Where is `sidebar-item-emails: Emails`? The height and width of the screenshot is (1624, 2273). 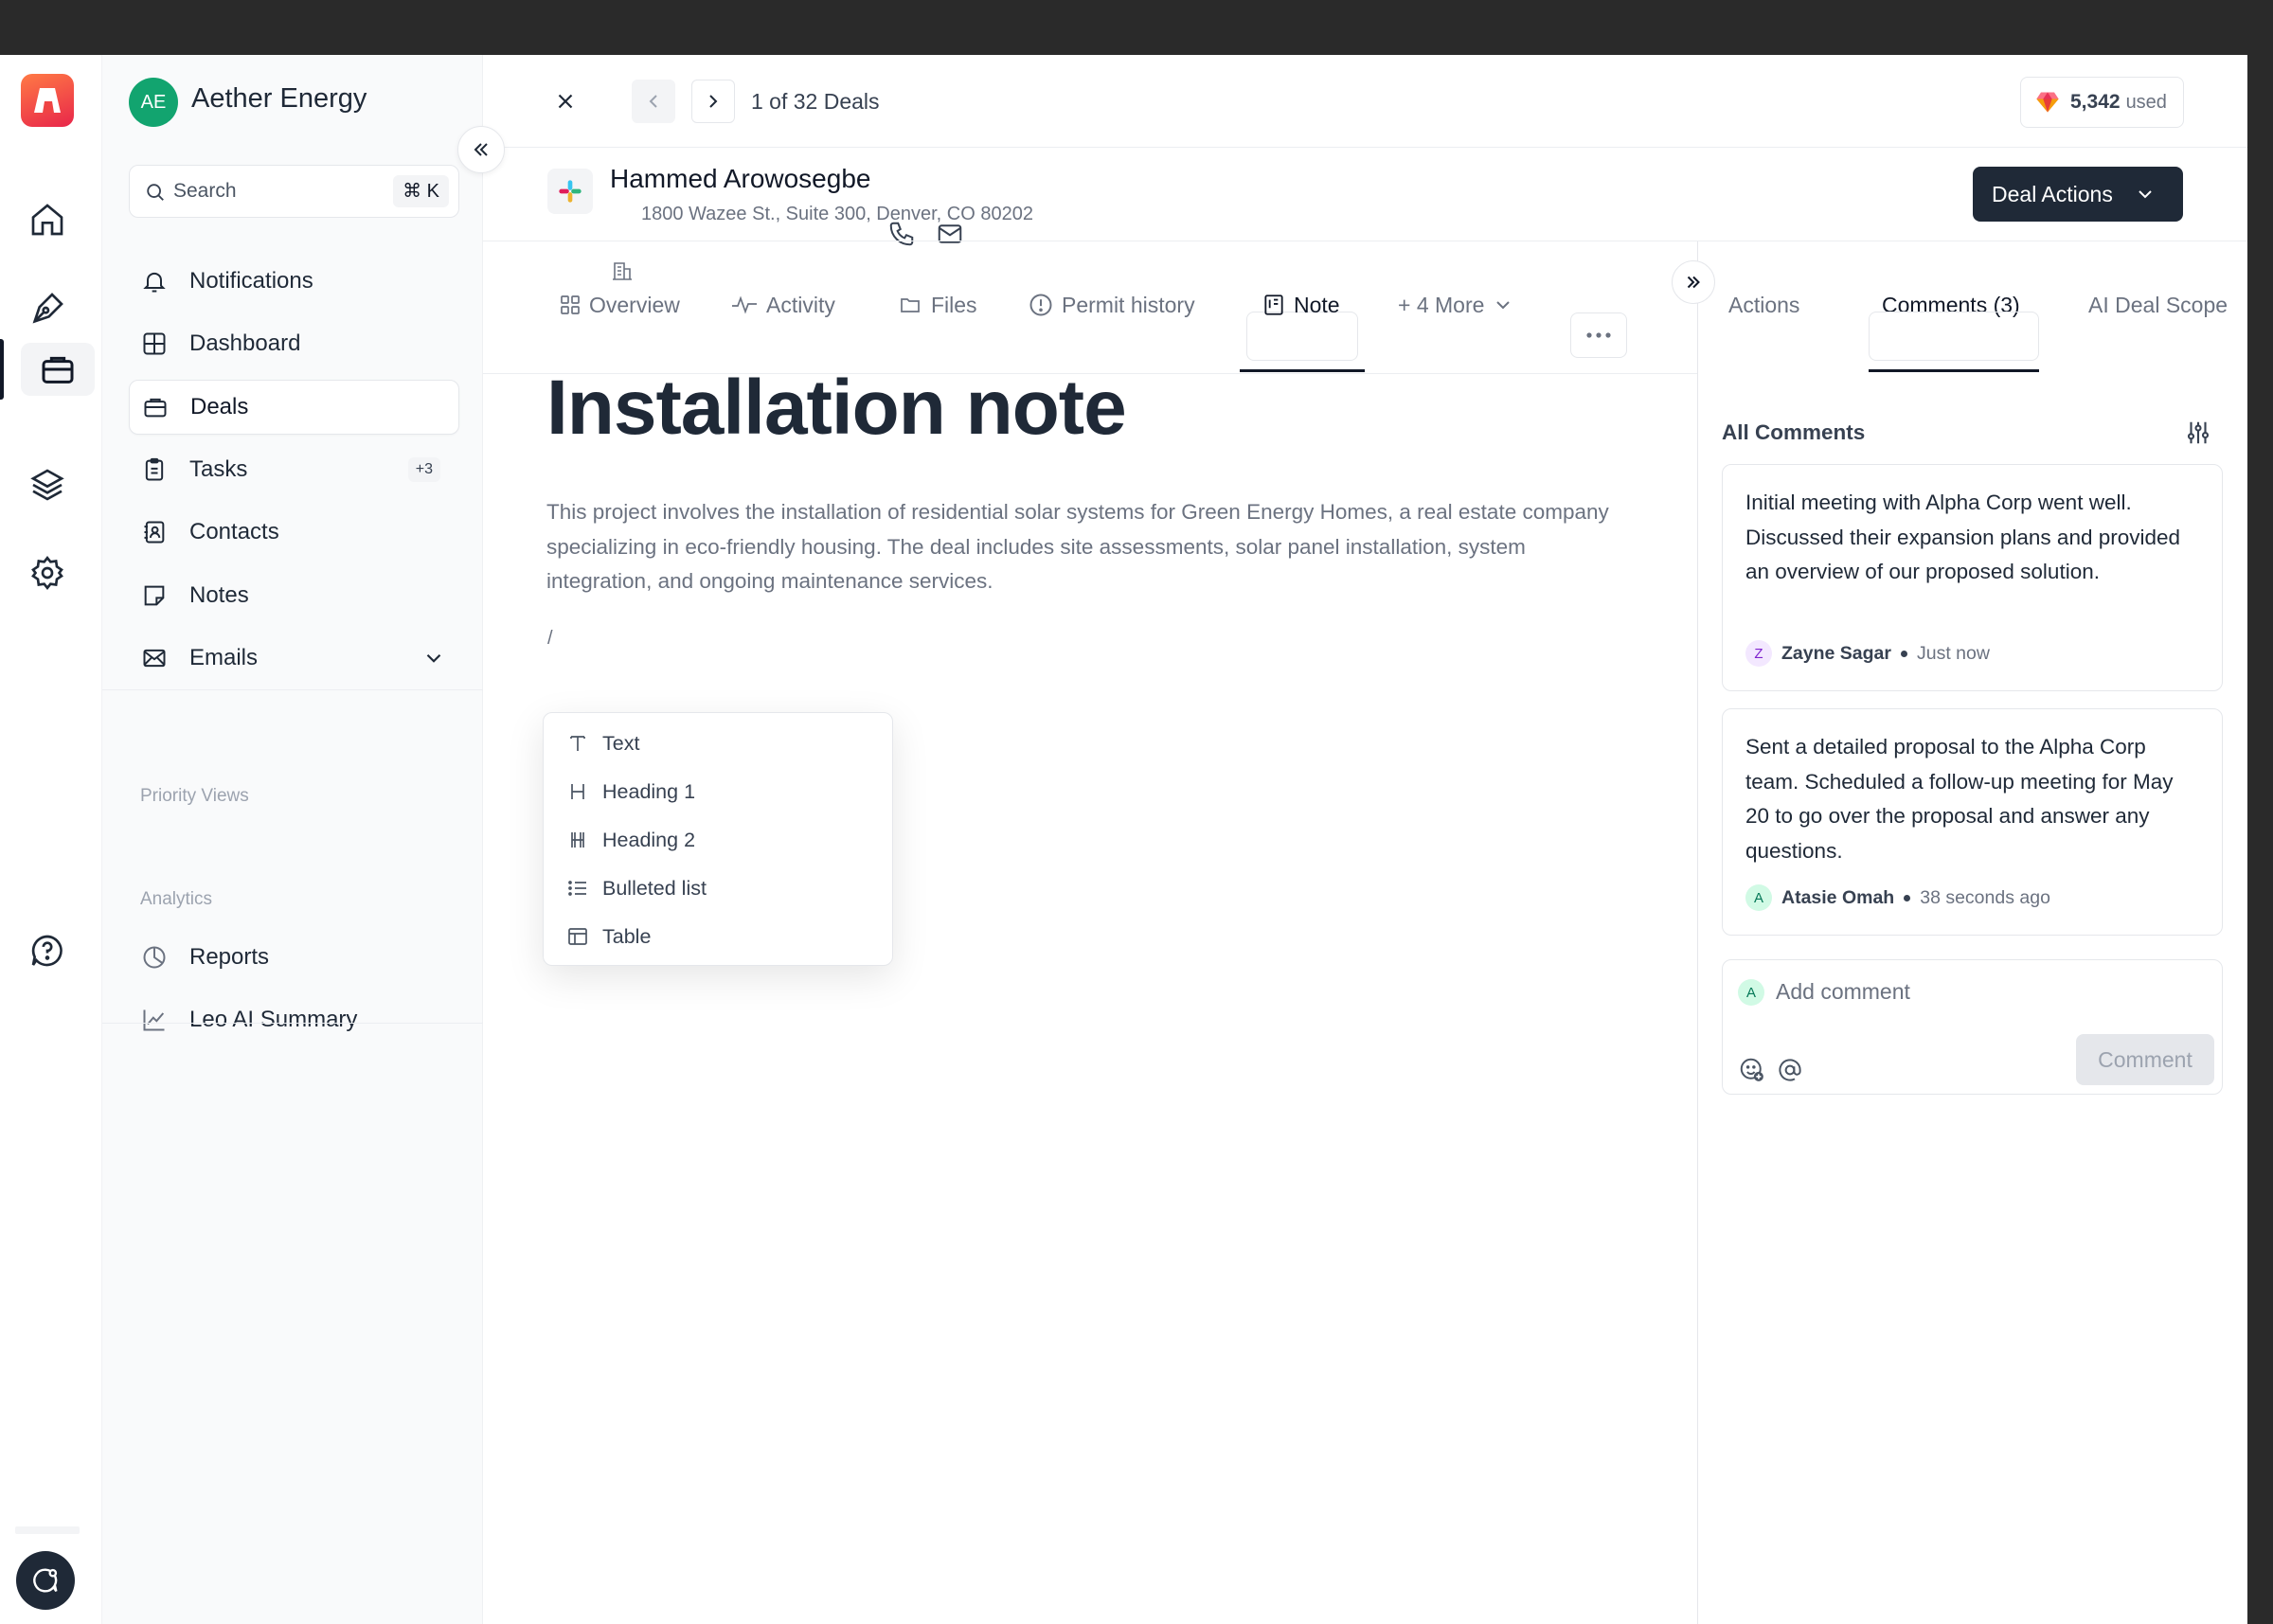 sidebar-item-emails: Emails is located at coordinates (294, 658).